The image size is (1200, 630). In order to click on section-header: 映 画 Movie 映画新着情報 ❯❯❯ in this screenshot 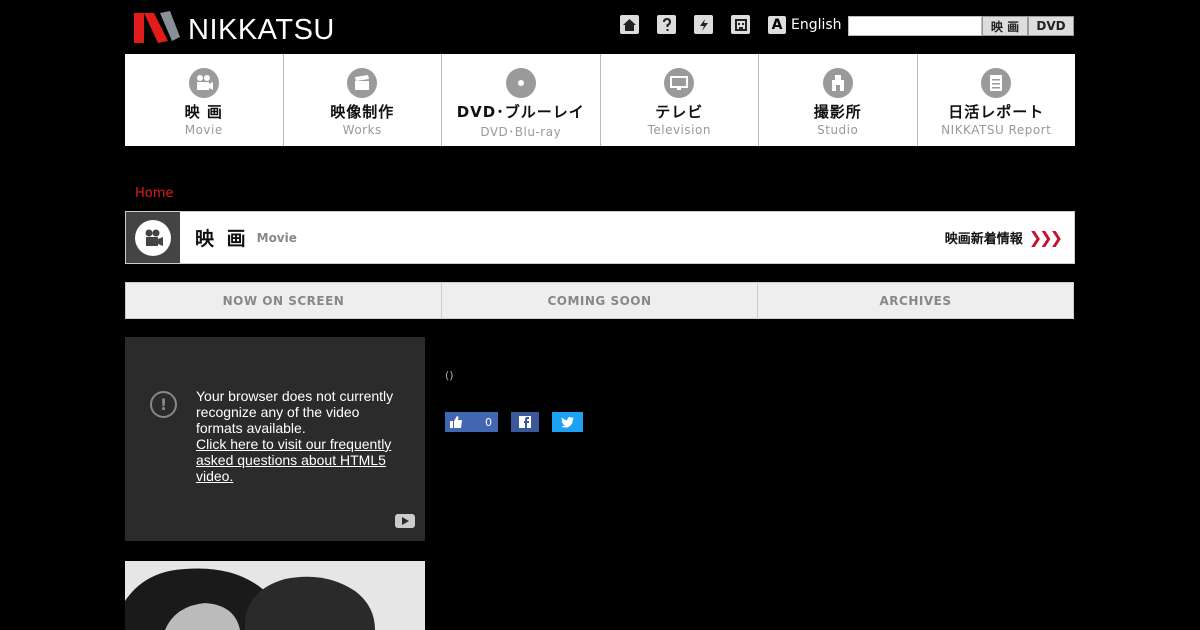, I will do `click(600, 237)`.